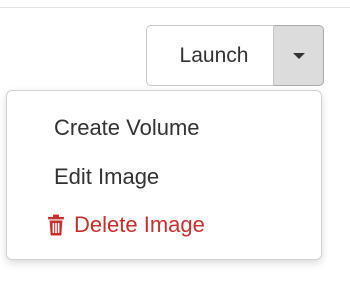 This screenshot has width=350, height=300. What do you see at coordinates (210, 55) in the screenshot?
I see `launch-button: Launch` at bounding box center [210, 55].